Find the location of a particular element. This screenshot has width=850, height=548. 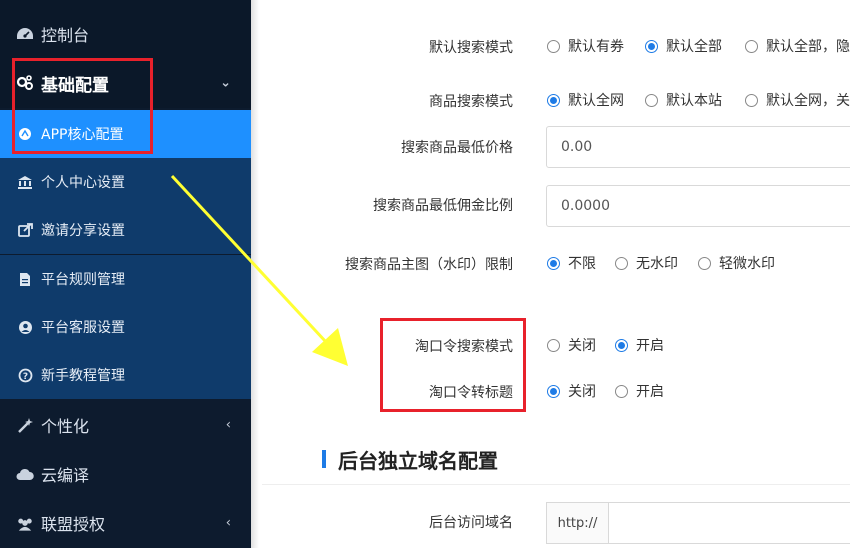

section-accent-bar is located at coordinates (324, 459).